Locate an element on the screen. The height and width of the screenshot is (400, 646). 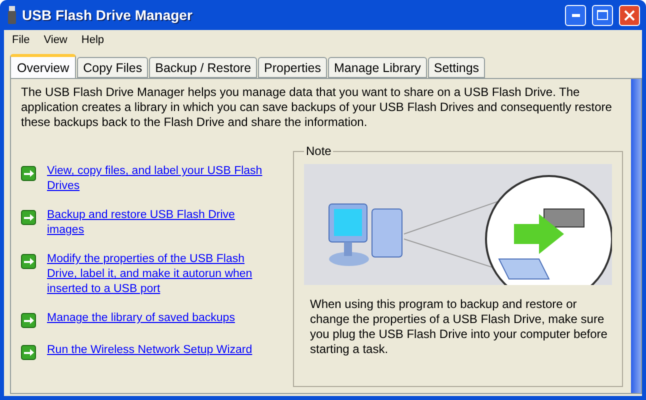
maximize-button is located at coordinates (602, 15).